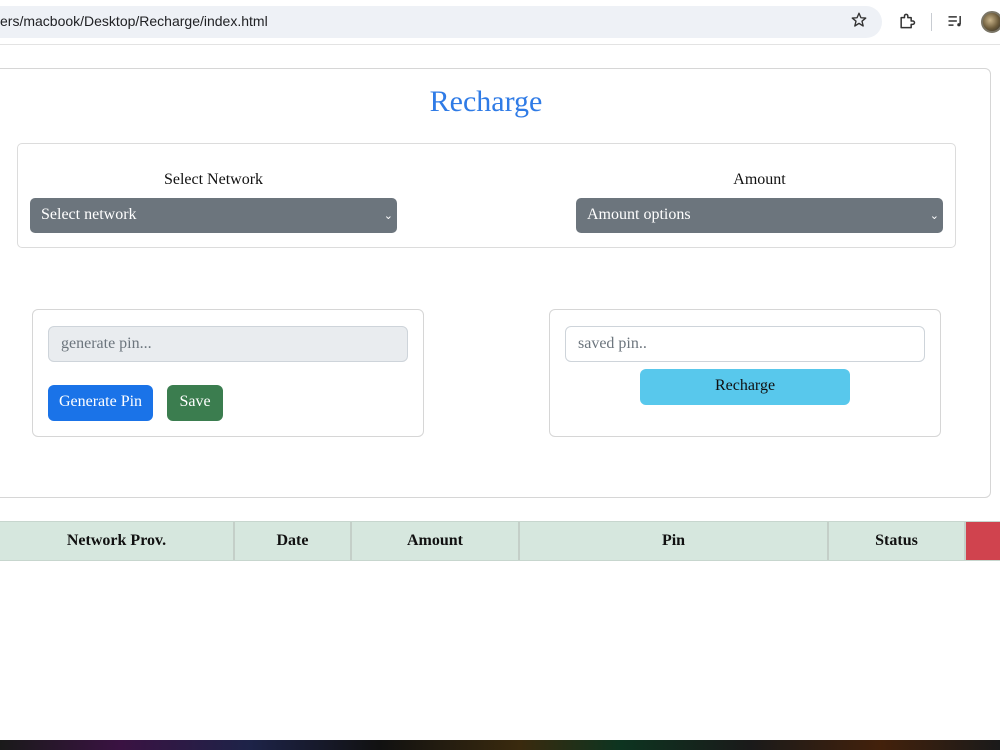 This screenshot has width=1000, height=750. I want to click on network-select: Select network ⌄, so click(213, 215).